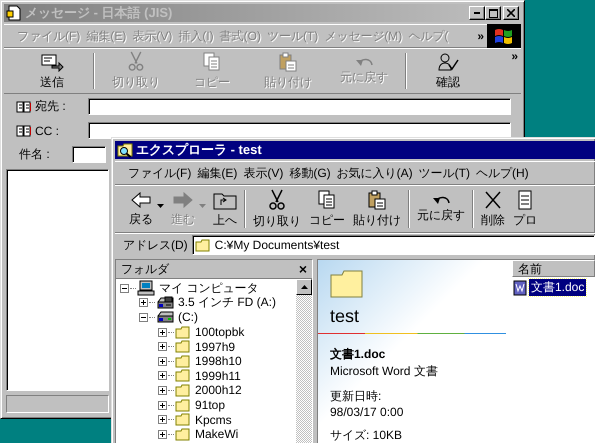  Describe the element at coordinates (51, 106) in the screenshot. I see `field-label: 宛先 :` at that location.